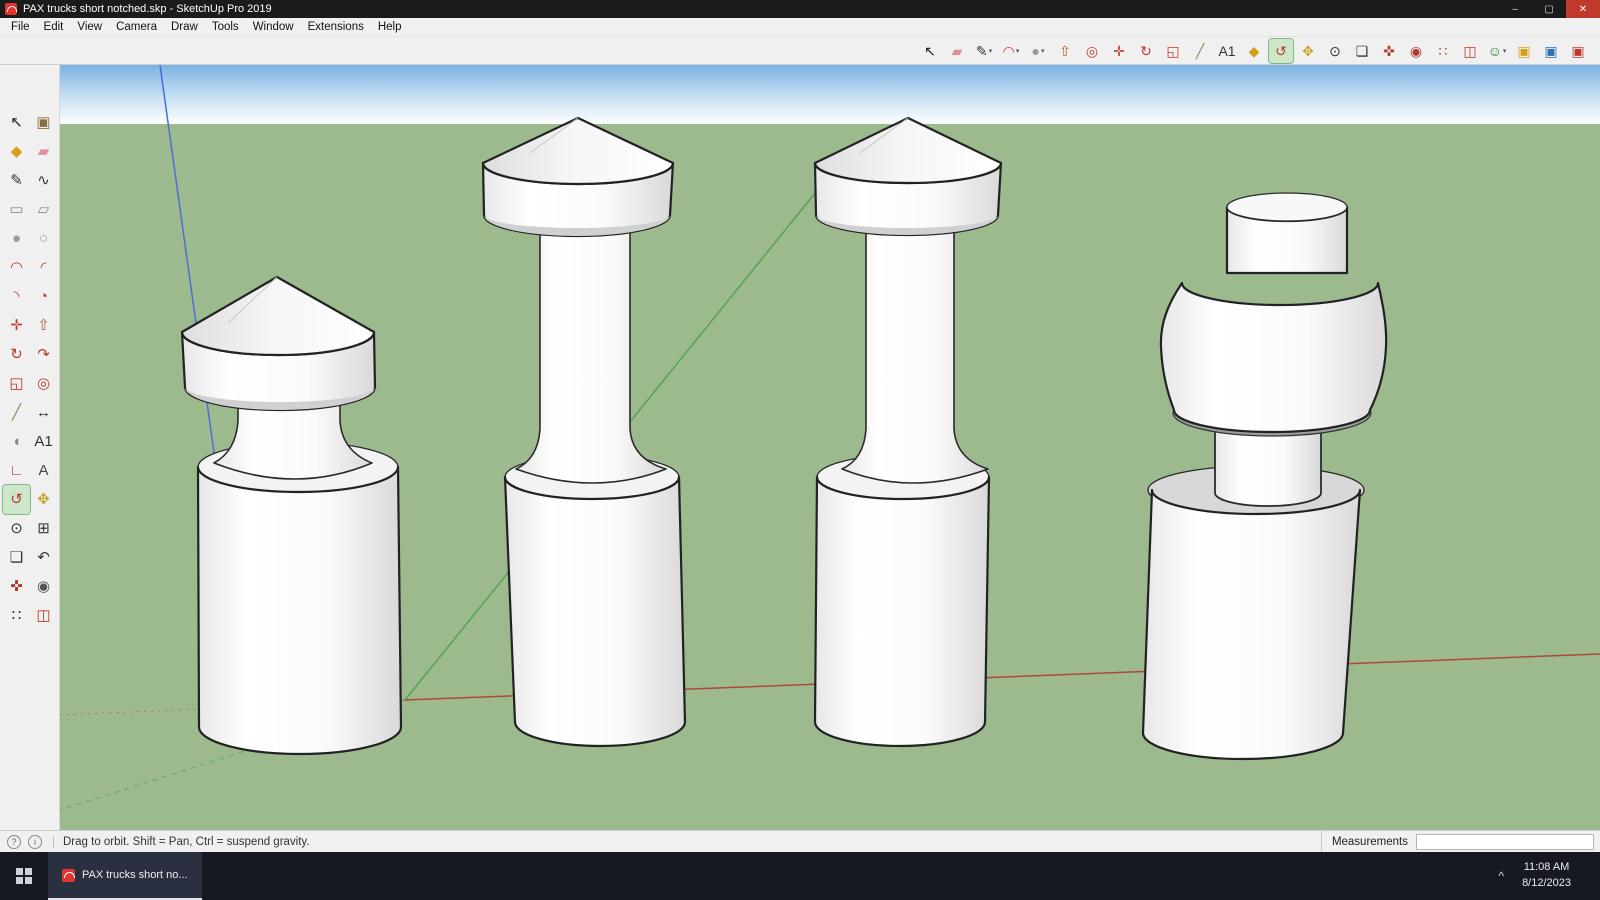 The width and height of the screenshot is (1600, 900). Describe the element at coordinates (43, 470) in the screenshot. I see `3d-text-tool: A` at that location.